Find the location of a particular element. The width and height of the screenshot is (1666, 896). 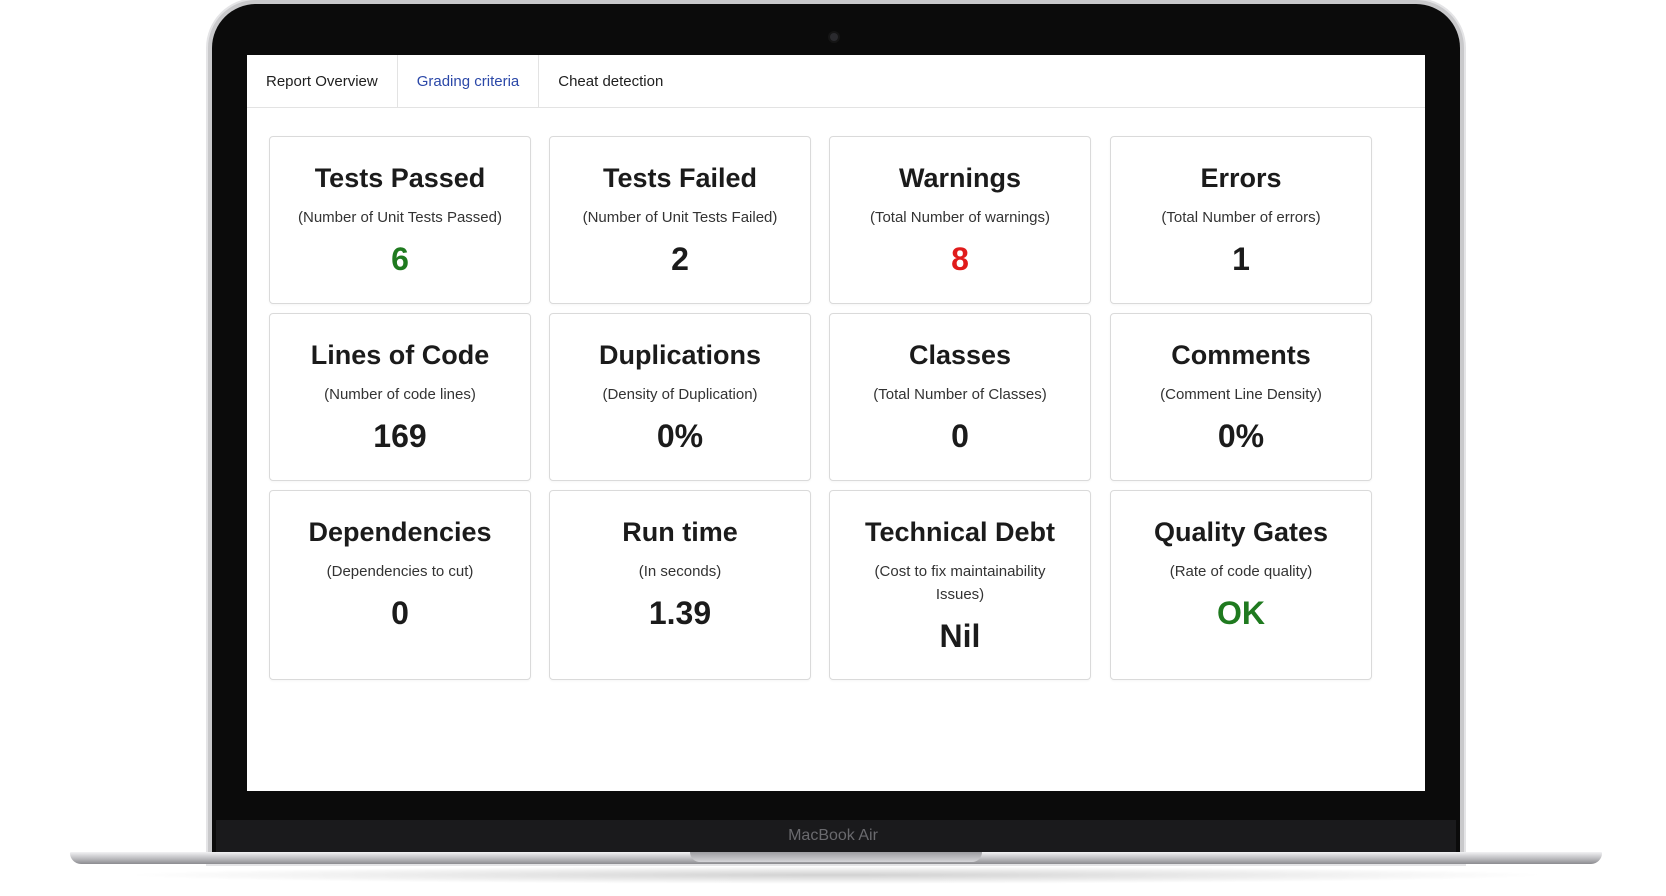

card-warnings: Warnings (Total Number of warnings) 8 is located at coordinates (960, 220).